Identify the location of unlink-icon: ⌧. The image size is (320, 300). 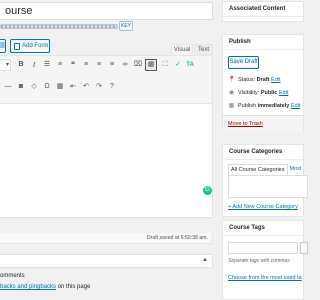
(138, 65).